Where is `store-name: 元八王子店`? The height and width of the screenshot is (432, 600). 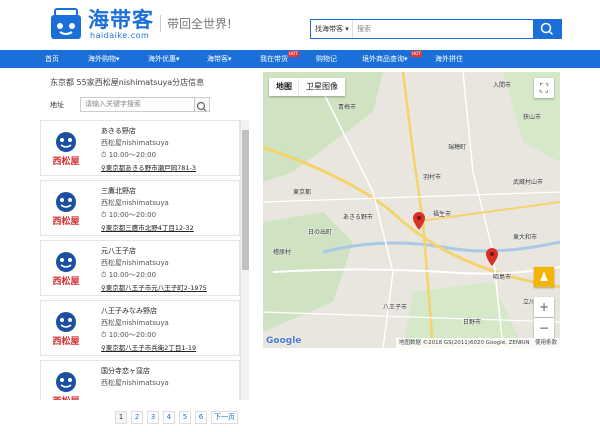 store-name: 元八王子店 is located at coordinates (118, 251).